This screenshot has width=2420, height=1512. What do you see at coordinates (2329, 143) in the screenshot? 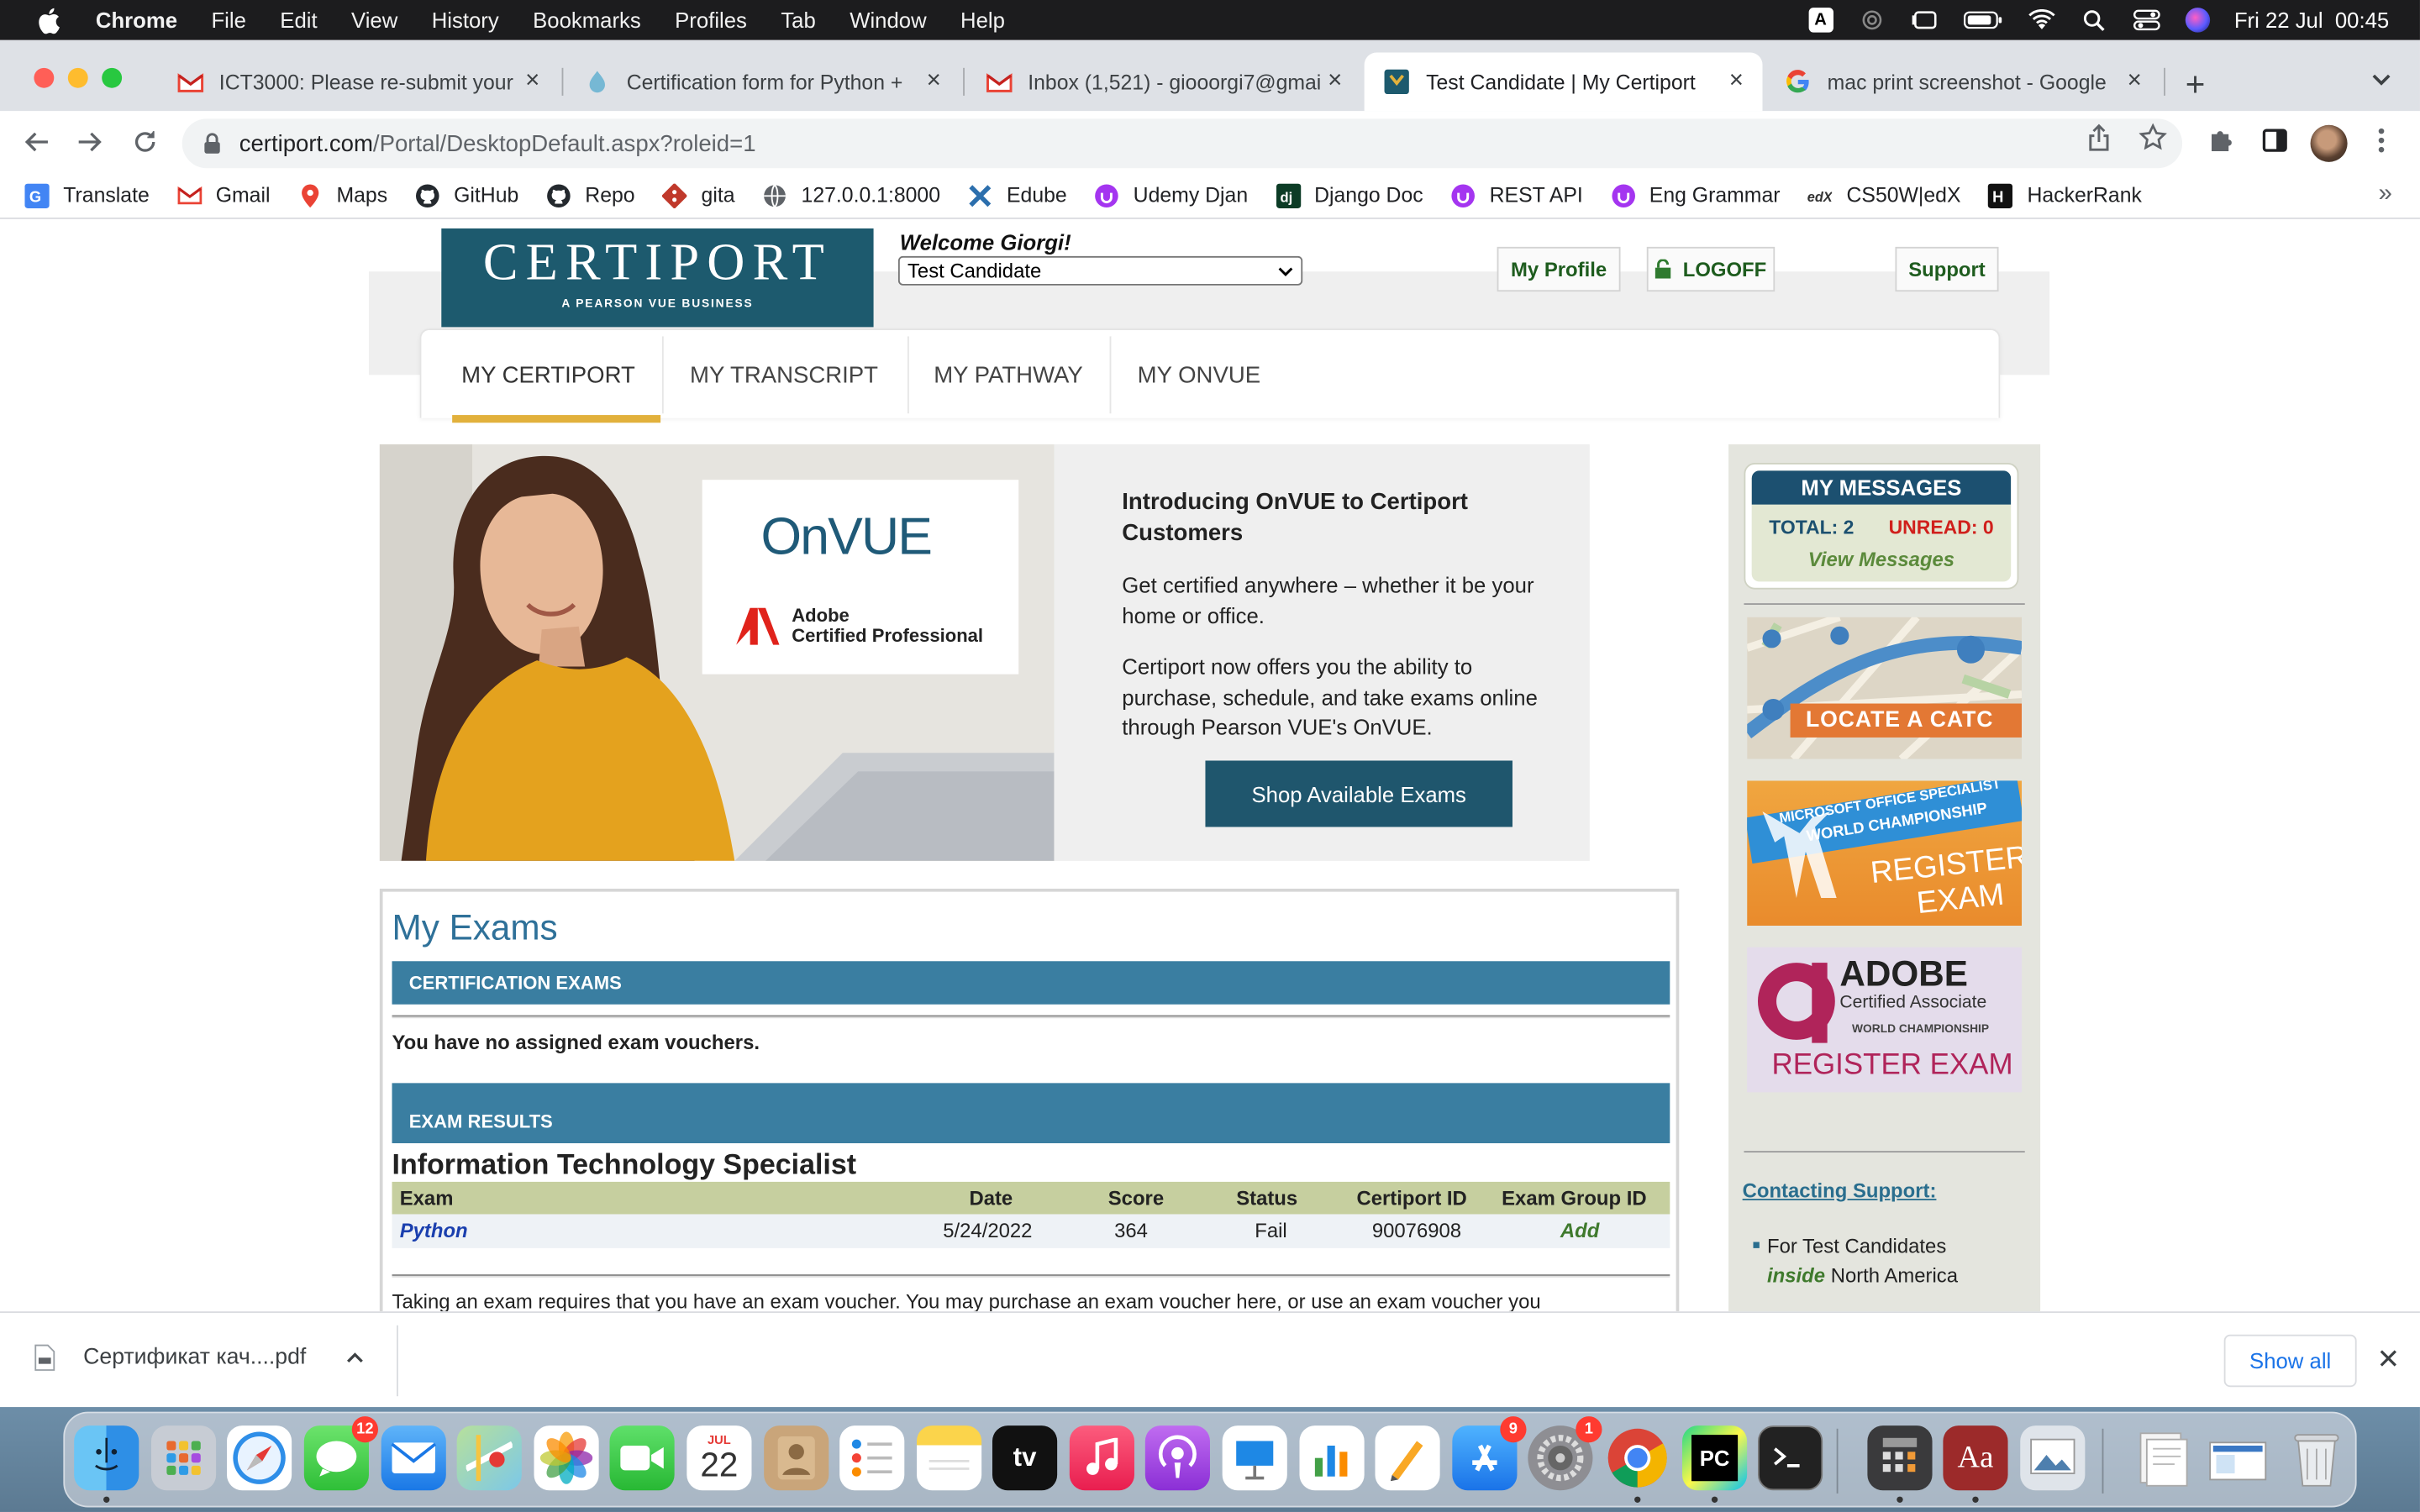
I see `profile-avatar` at bounding box center [2329, 143].